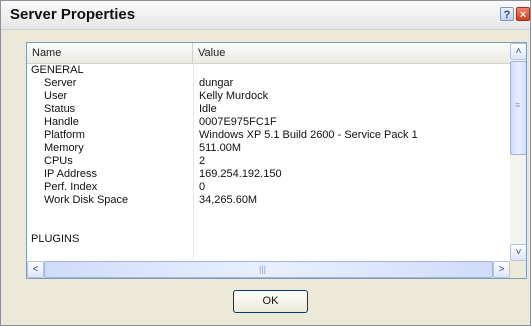  What do you see at coordinates (55, 239) in the screenshot?
I see `group-label: PLUGINS` at bounding box center [55, 239].